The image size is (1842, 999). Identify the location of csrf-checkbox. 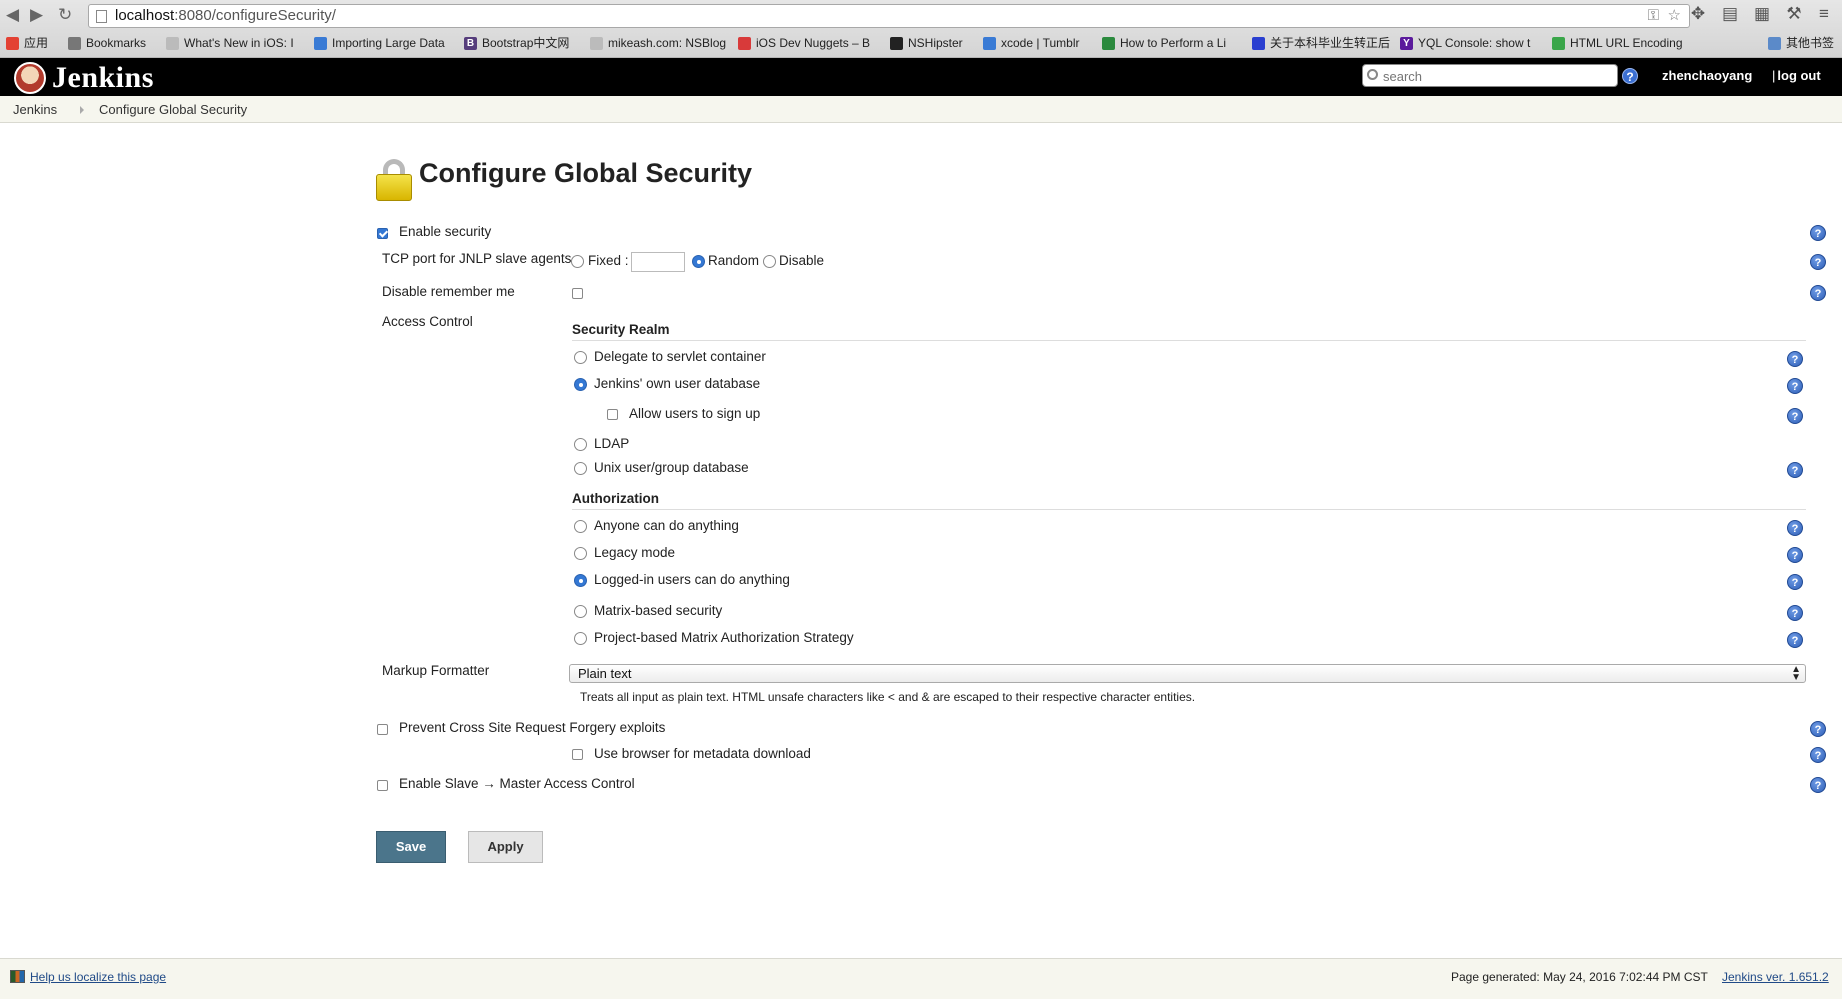
(382, 729).